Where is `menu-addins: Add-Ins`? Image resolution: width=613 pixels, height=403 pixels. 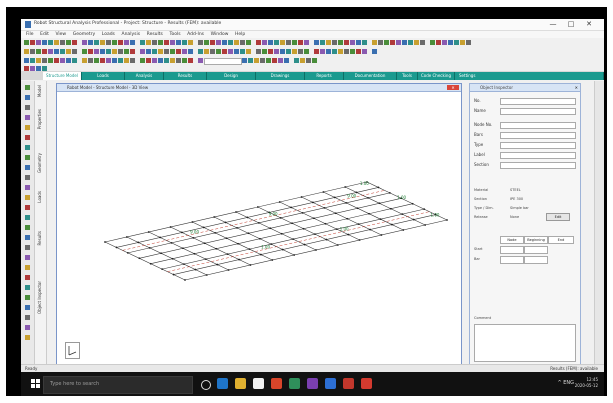
menu-addins: Add-Ins is located at coordinates (195, 34).